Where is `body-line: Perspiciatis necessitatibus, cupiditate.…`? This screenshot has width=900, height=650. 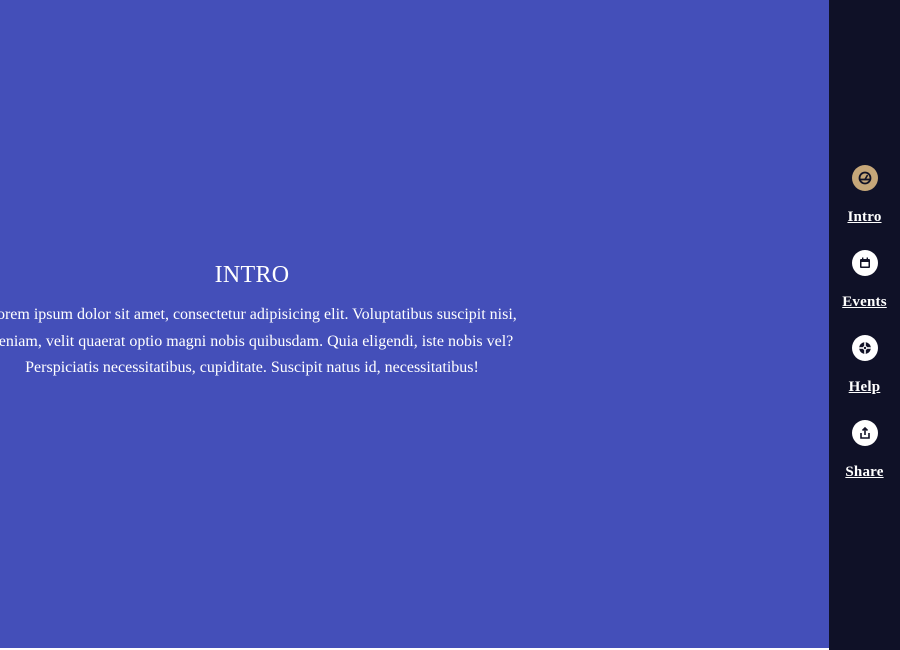 body-line: Perspiciatis necessitatibus, cupiditate.… is located at coordinates (252, 367).